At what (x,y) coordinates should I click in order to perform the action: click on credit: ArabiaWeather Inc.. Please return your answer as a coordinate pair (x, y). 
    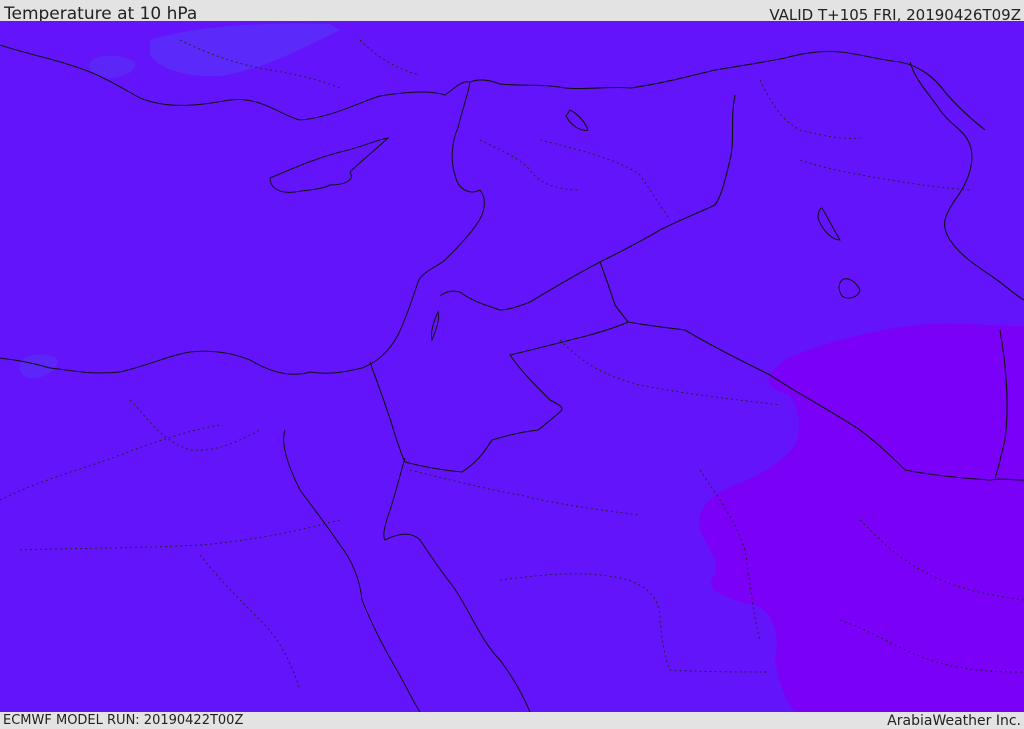
    Looking at the image, I should click on (954, 721).